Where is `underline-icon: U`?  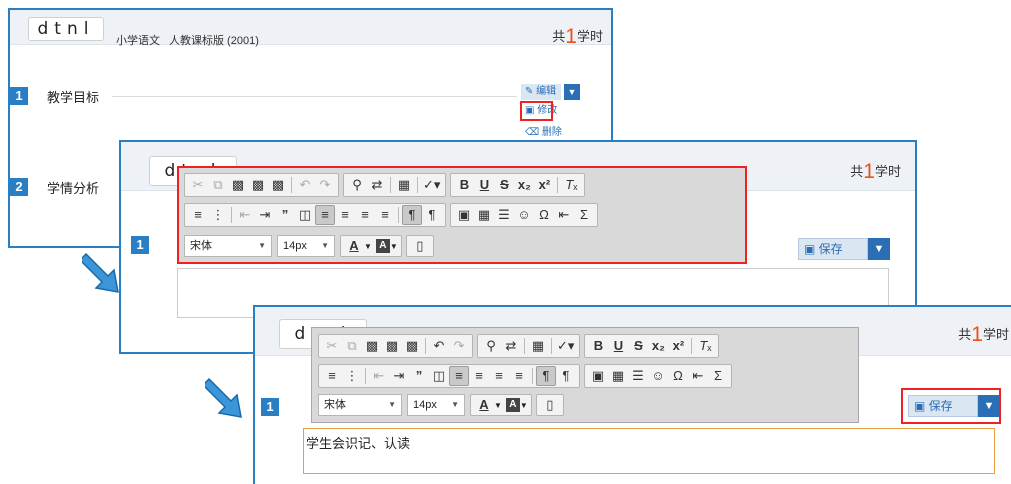 underline-icon: U is located at coordinates (618, 346).